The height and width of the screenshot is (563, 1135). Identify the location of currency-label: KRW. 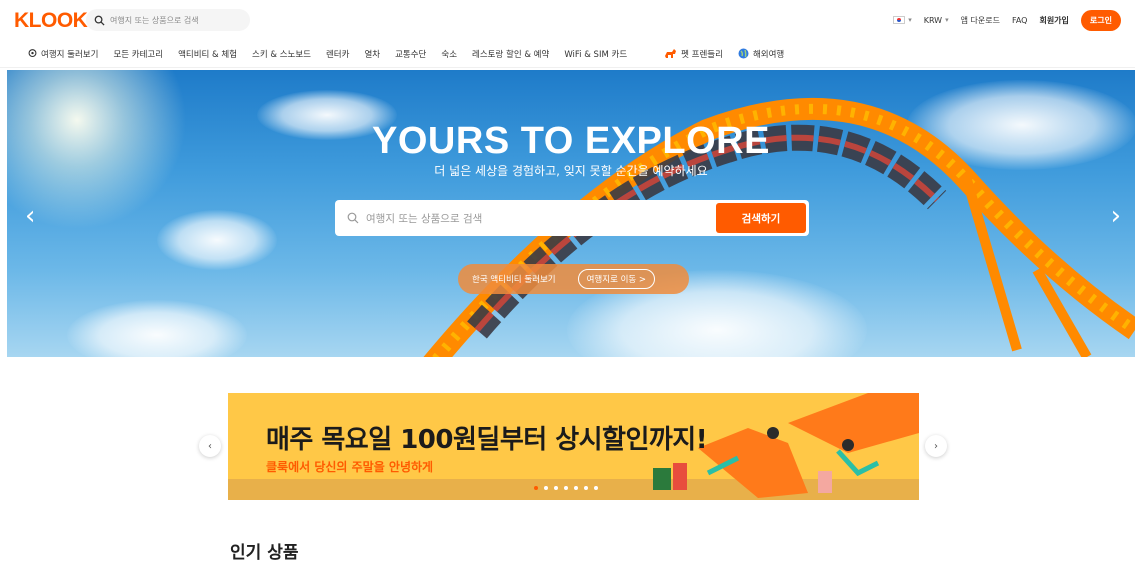
(933, 20).